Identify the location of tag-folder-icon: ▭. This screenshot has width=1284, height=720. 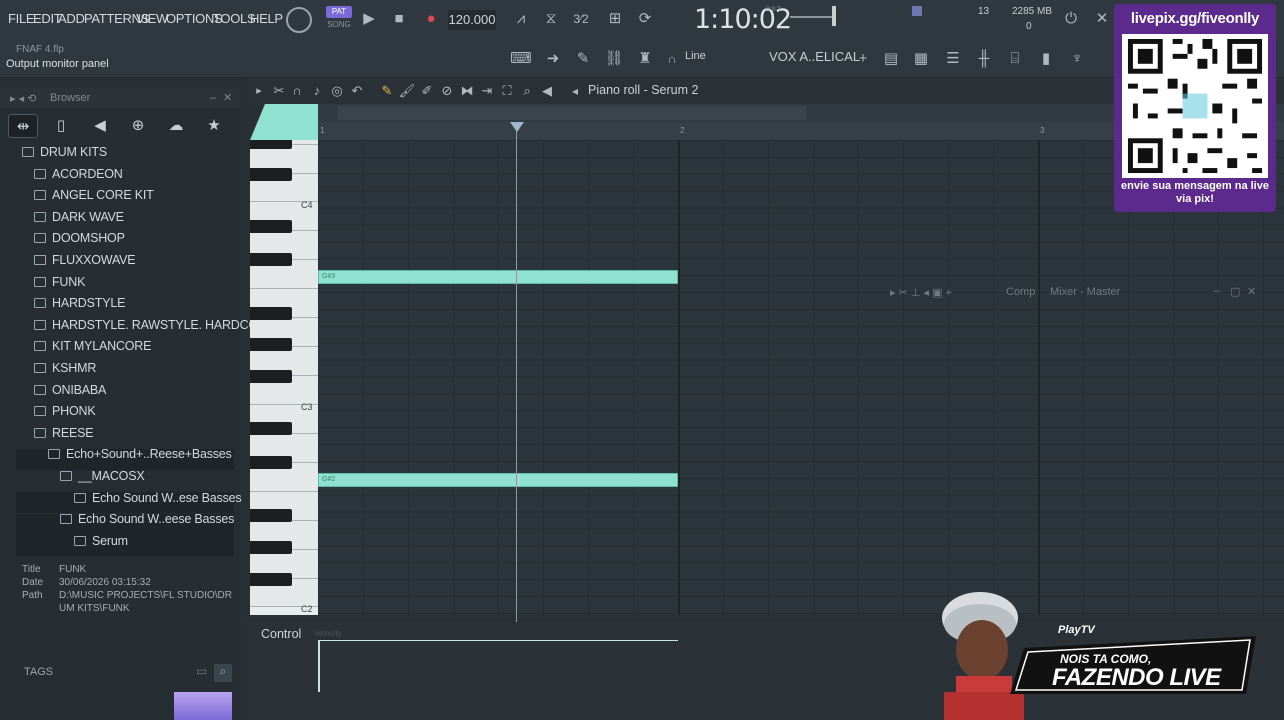
(201, 671).